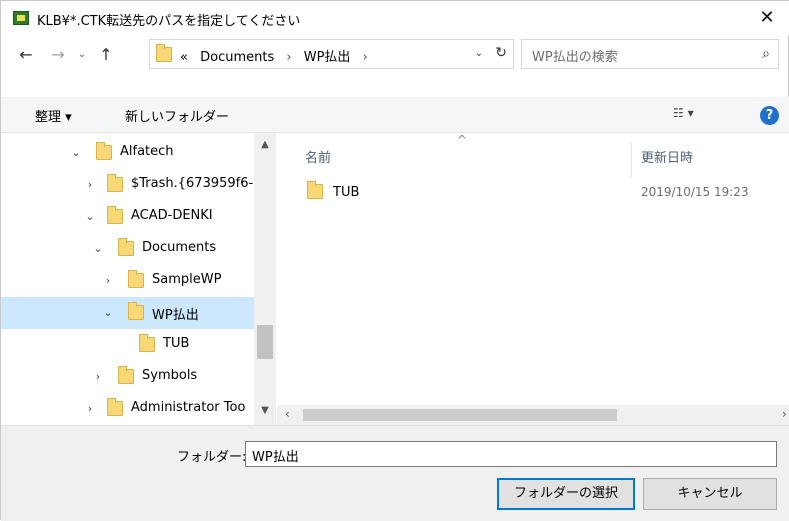  Describe the element at coordinates (710, 494) in the screenshot. I see `cancel-button: キャンセル` at that location.